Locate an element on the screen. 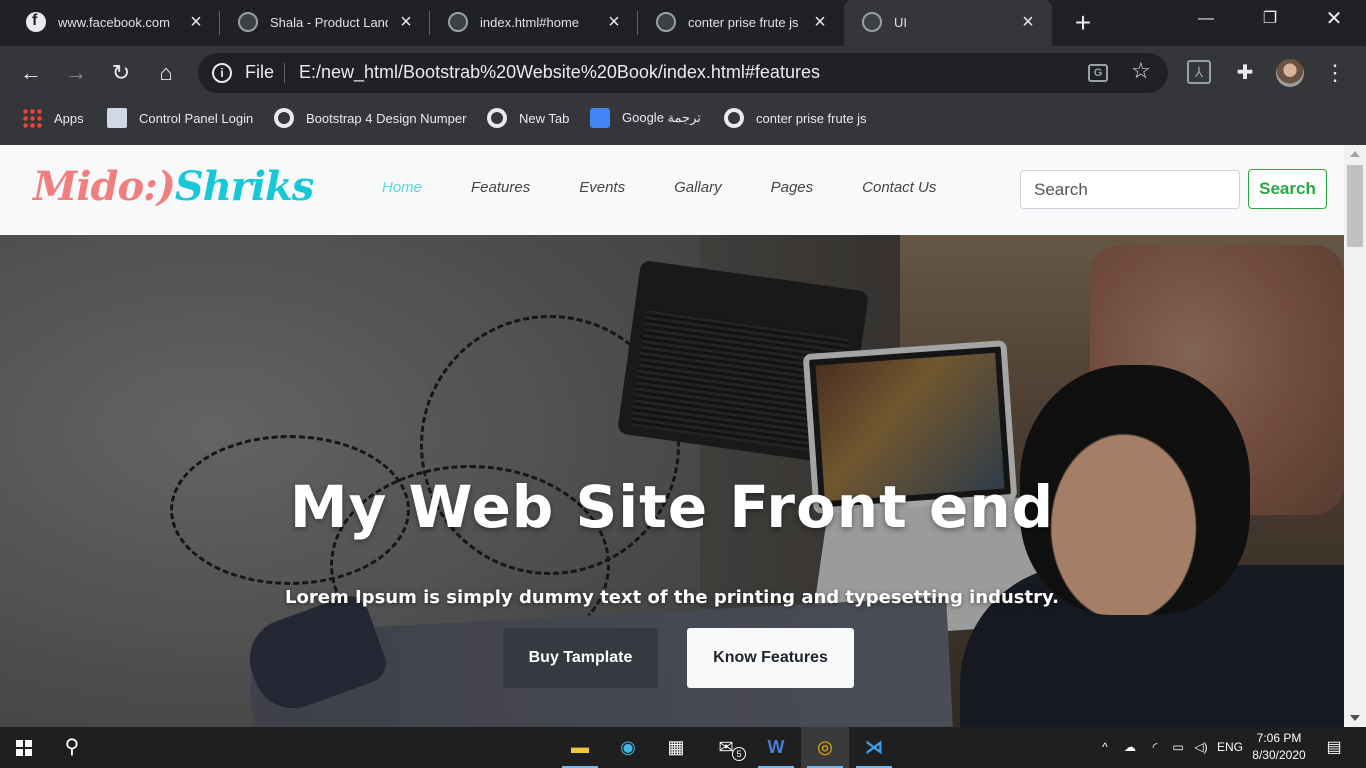 The image size is (1366, 768). mail-badge: 5 is located at coordinates (739, 754).